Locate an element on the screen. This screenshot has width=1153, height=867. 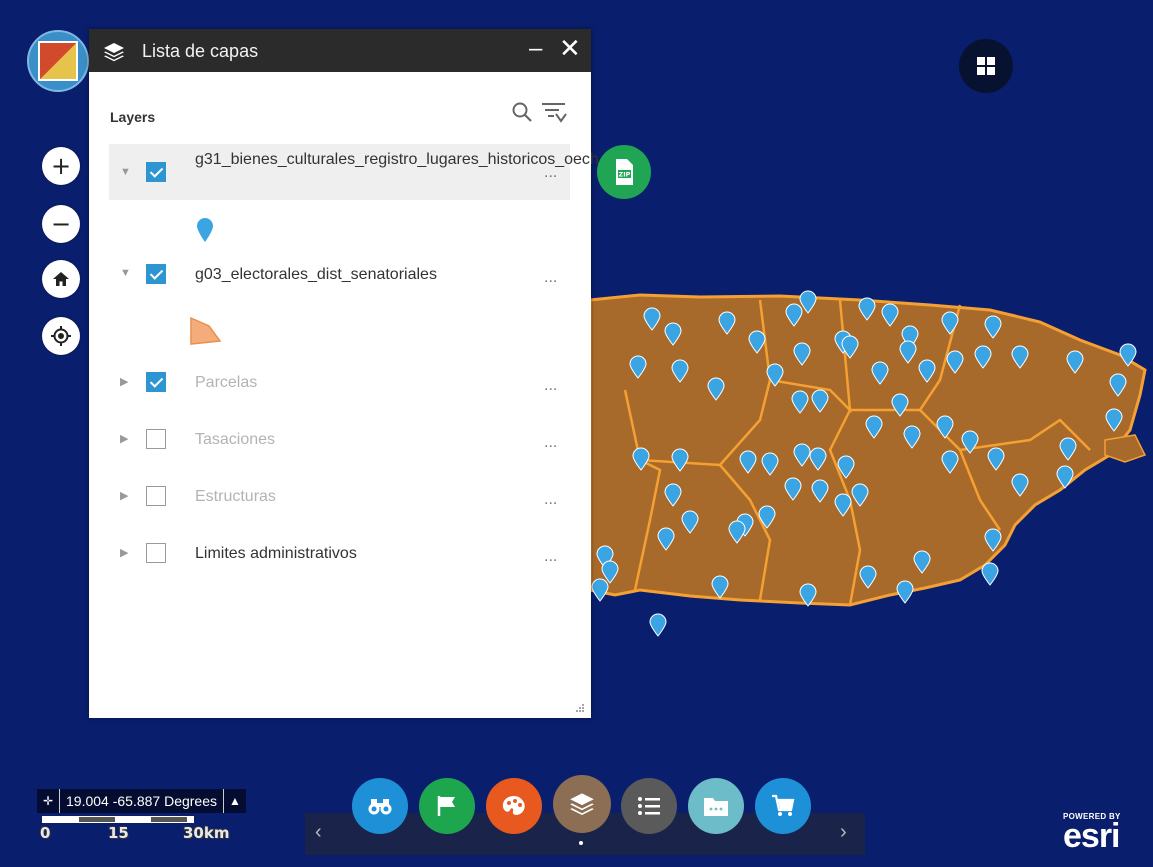
chevron-up-icon: ▲ is located at coordinates (234, 801).